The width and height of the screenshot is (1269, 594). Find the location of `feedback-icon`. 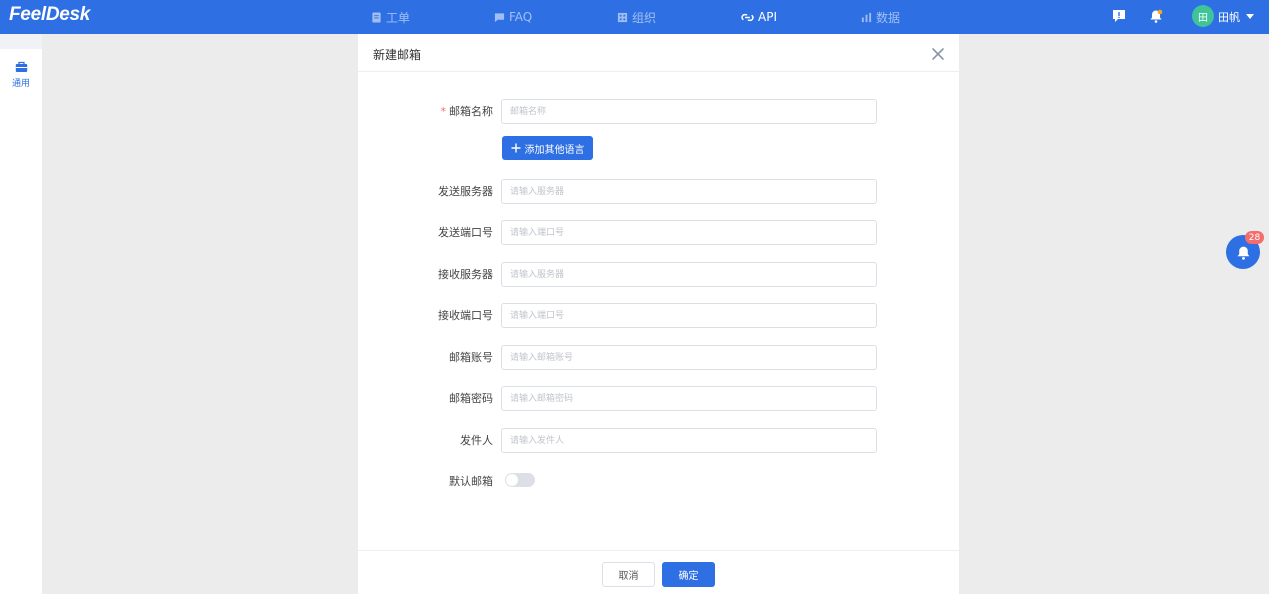

feedback-icon is located at coordinates (1119, 16).